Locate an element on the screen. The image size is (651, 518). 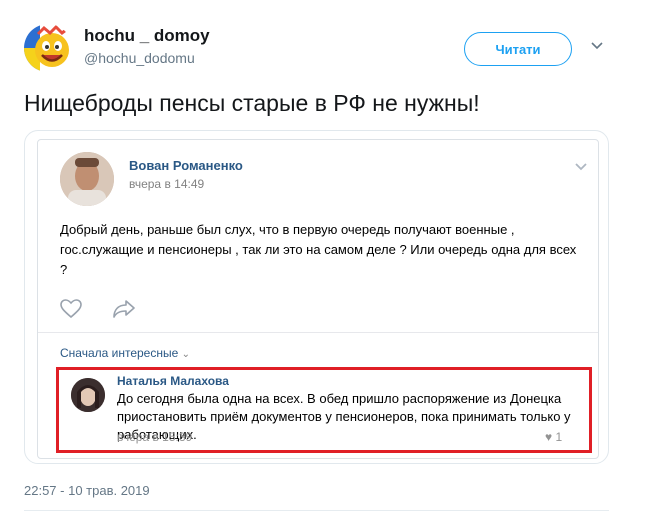
comment-author-avatar is located at coordinates (88, 395).